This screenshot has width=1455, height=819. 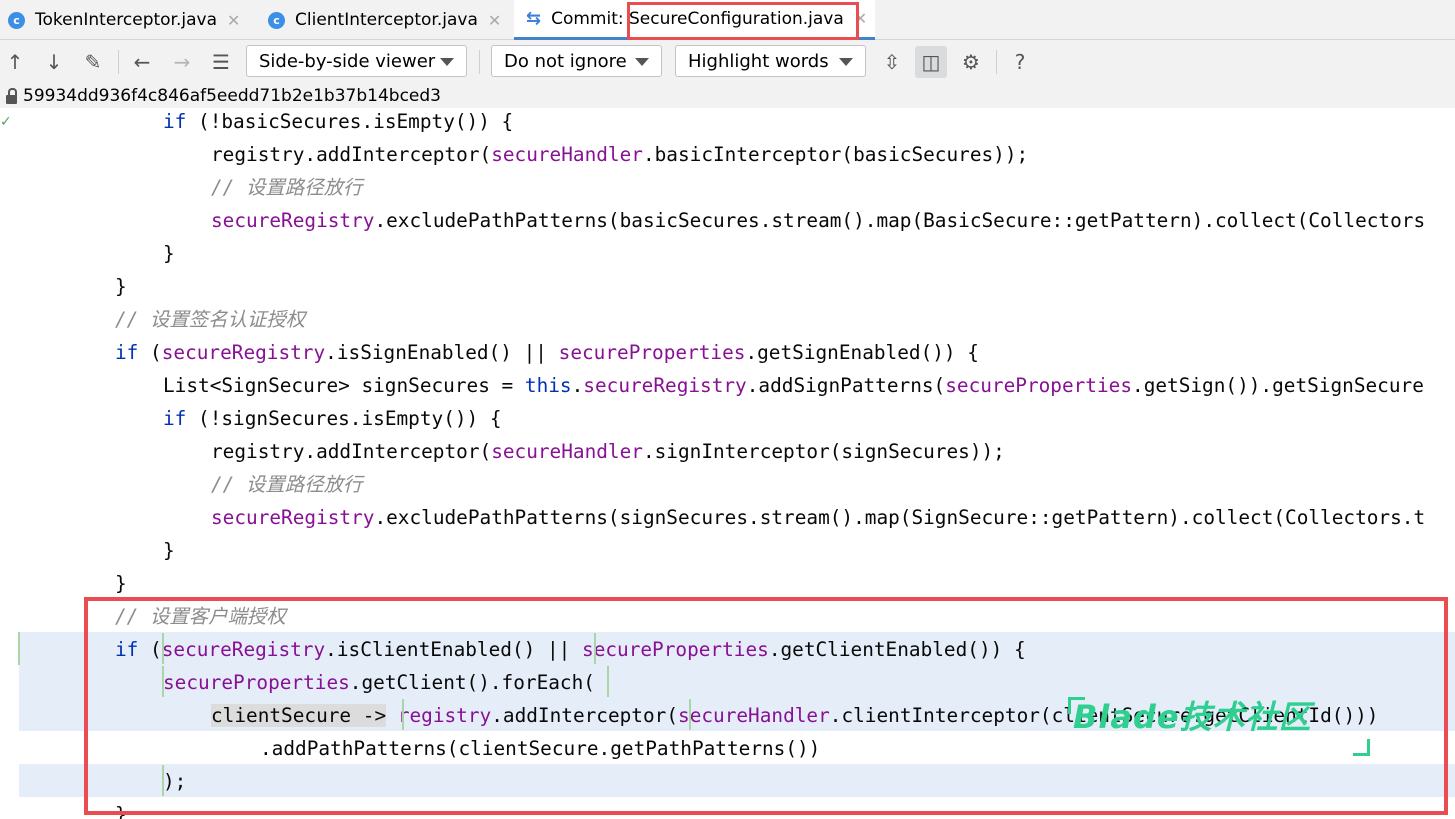 I want to click on edit-source-icon: ✎, so click(x=93, y=62).